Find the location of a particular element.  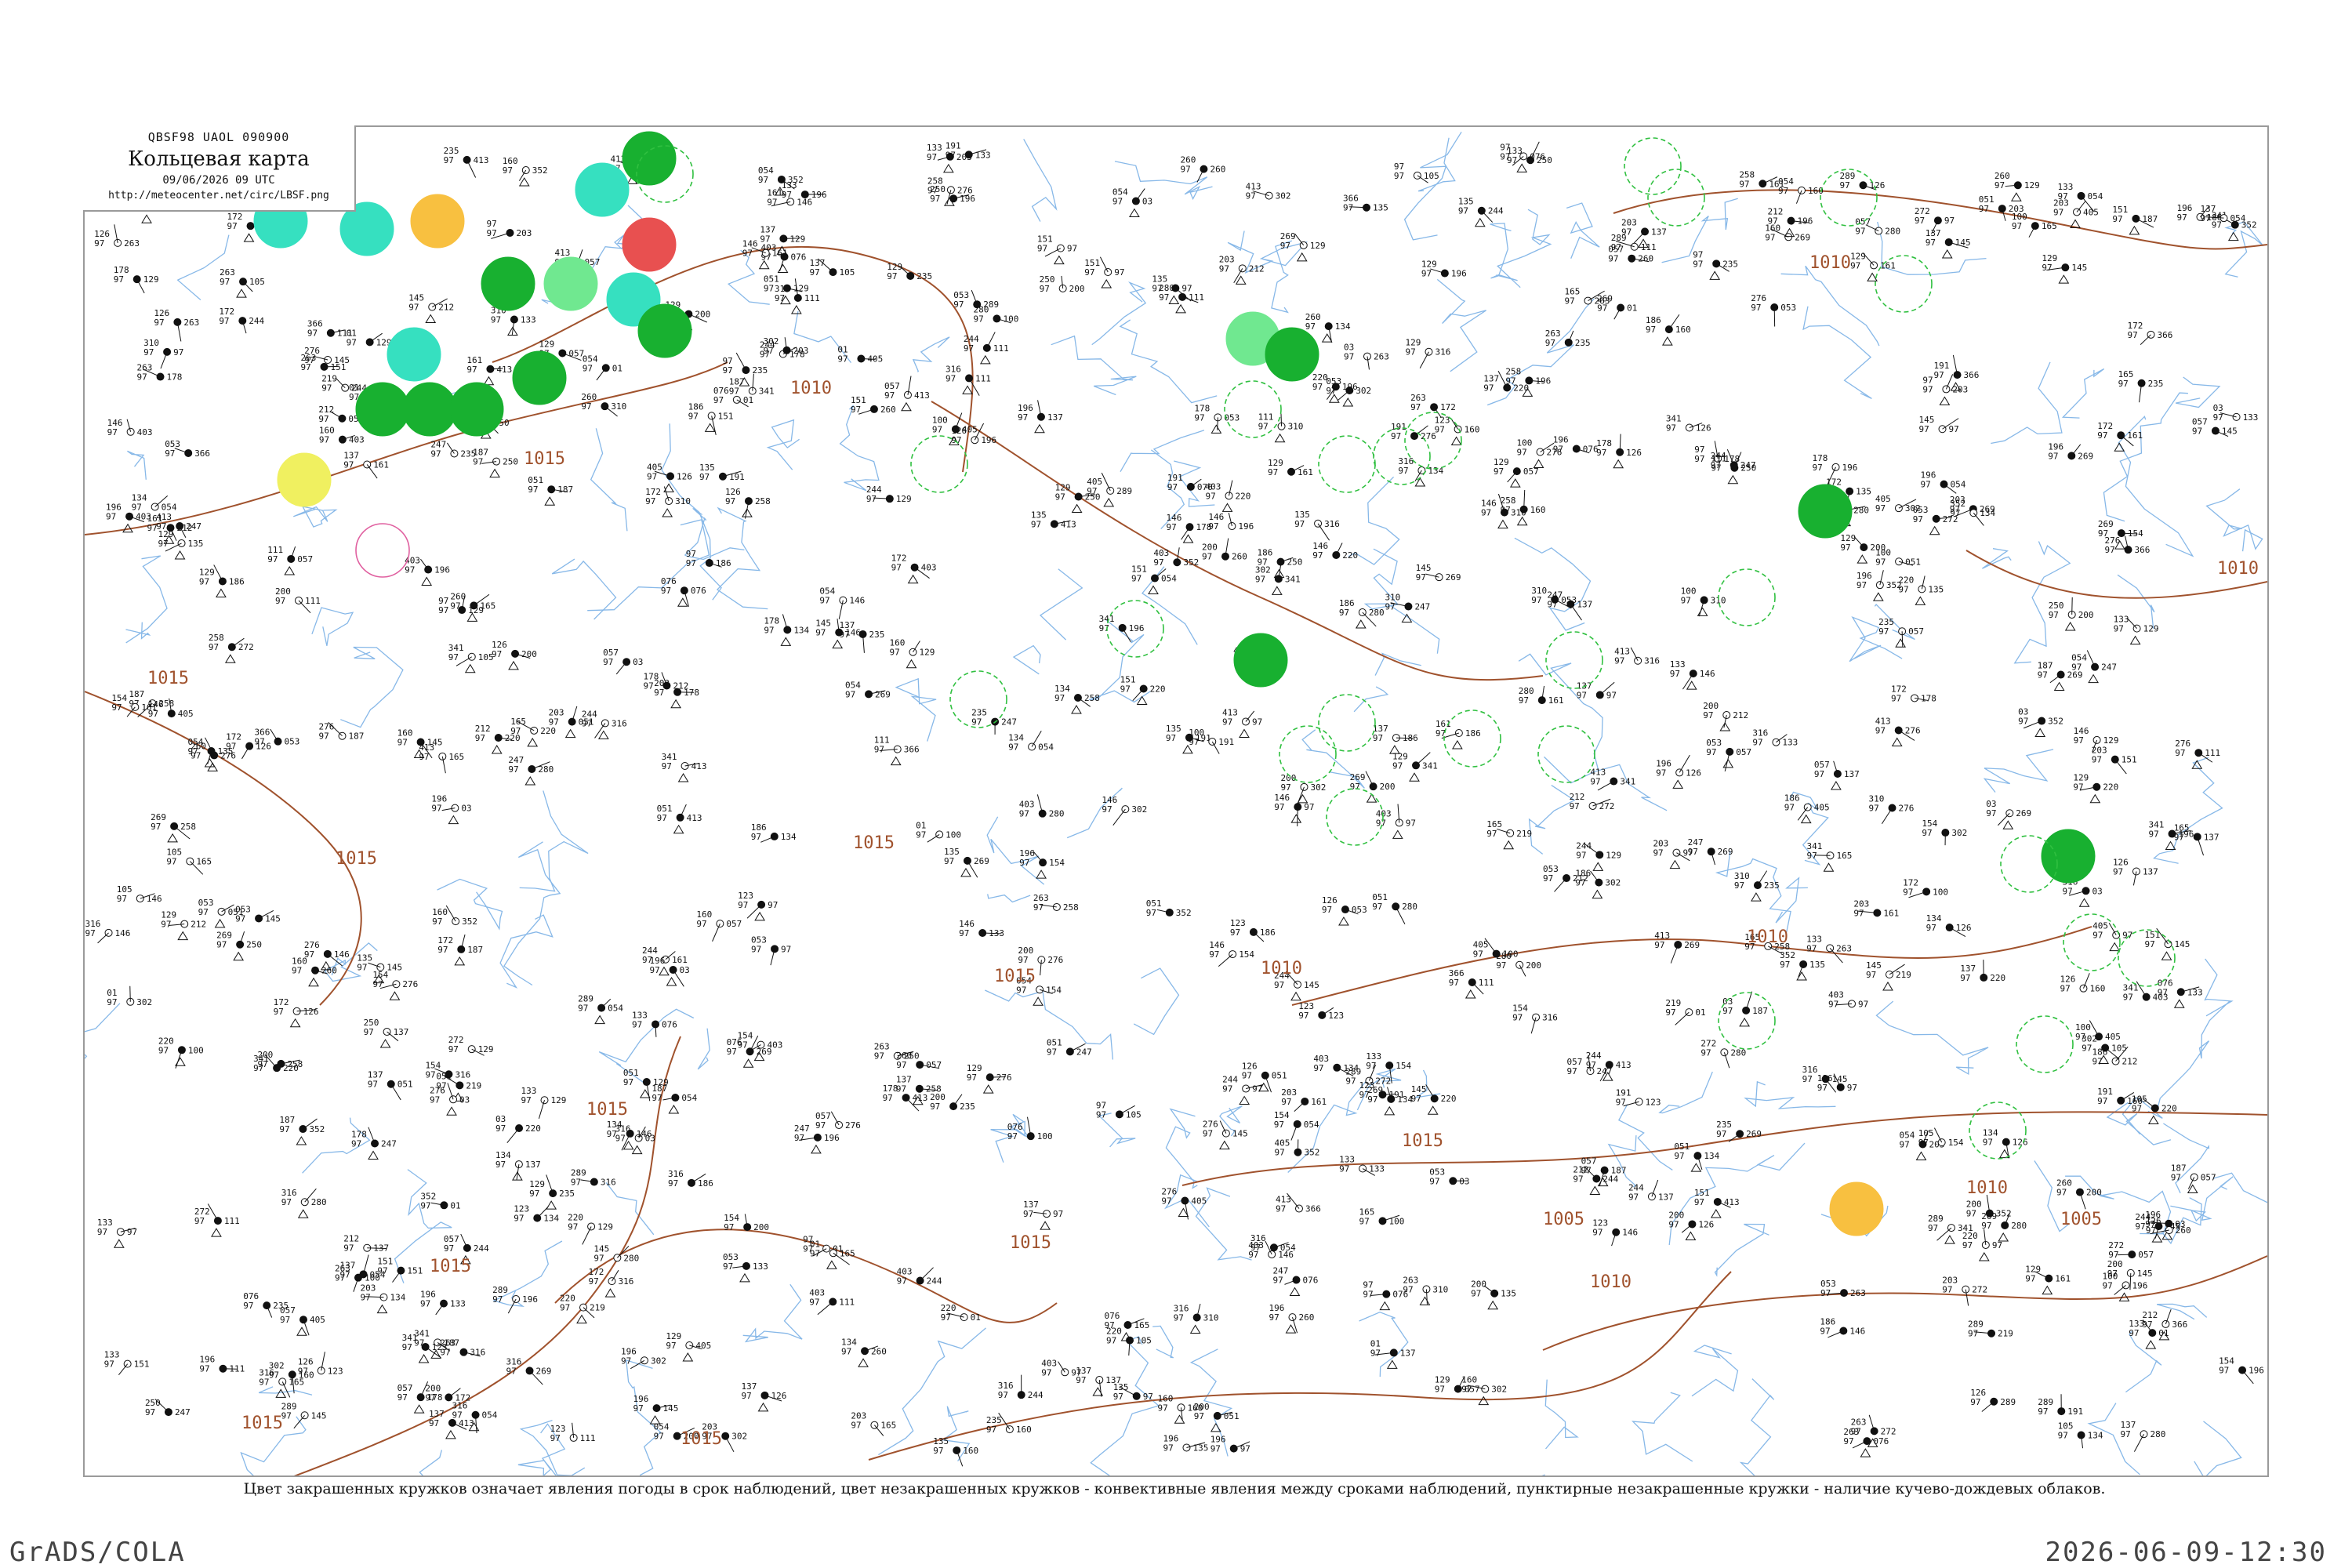

station-dew: 134 is located at coordinates (2095, 1435).